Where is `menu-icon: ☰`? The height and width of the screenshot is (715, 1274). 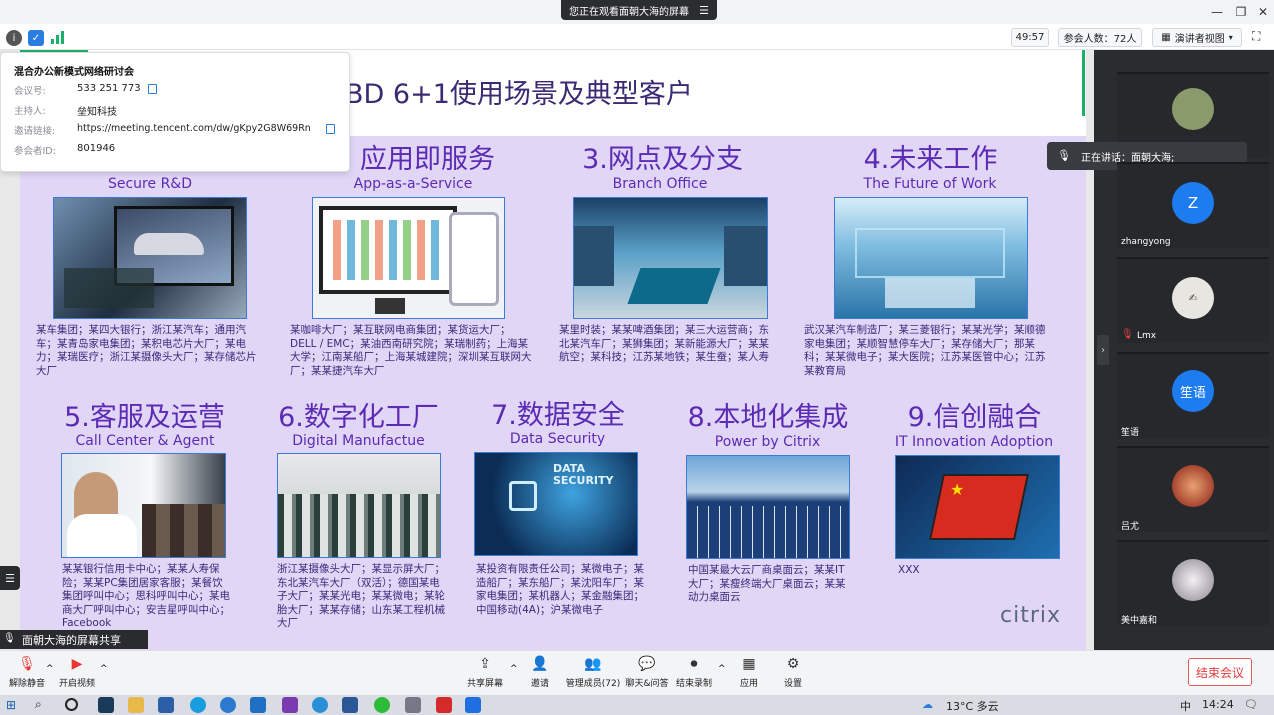
menu-icon: ☰ is located at coordinates (704, 10).